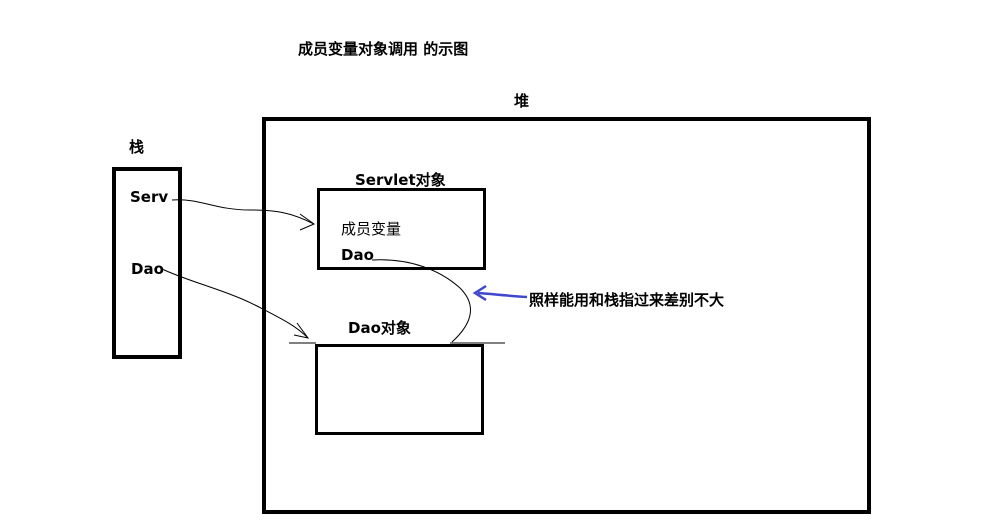 The width and height of the screenshot is (1001, 520). Describe the element at coordinates (502, 295) in the screenshot. I see `annotation-arrow` at that location.